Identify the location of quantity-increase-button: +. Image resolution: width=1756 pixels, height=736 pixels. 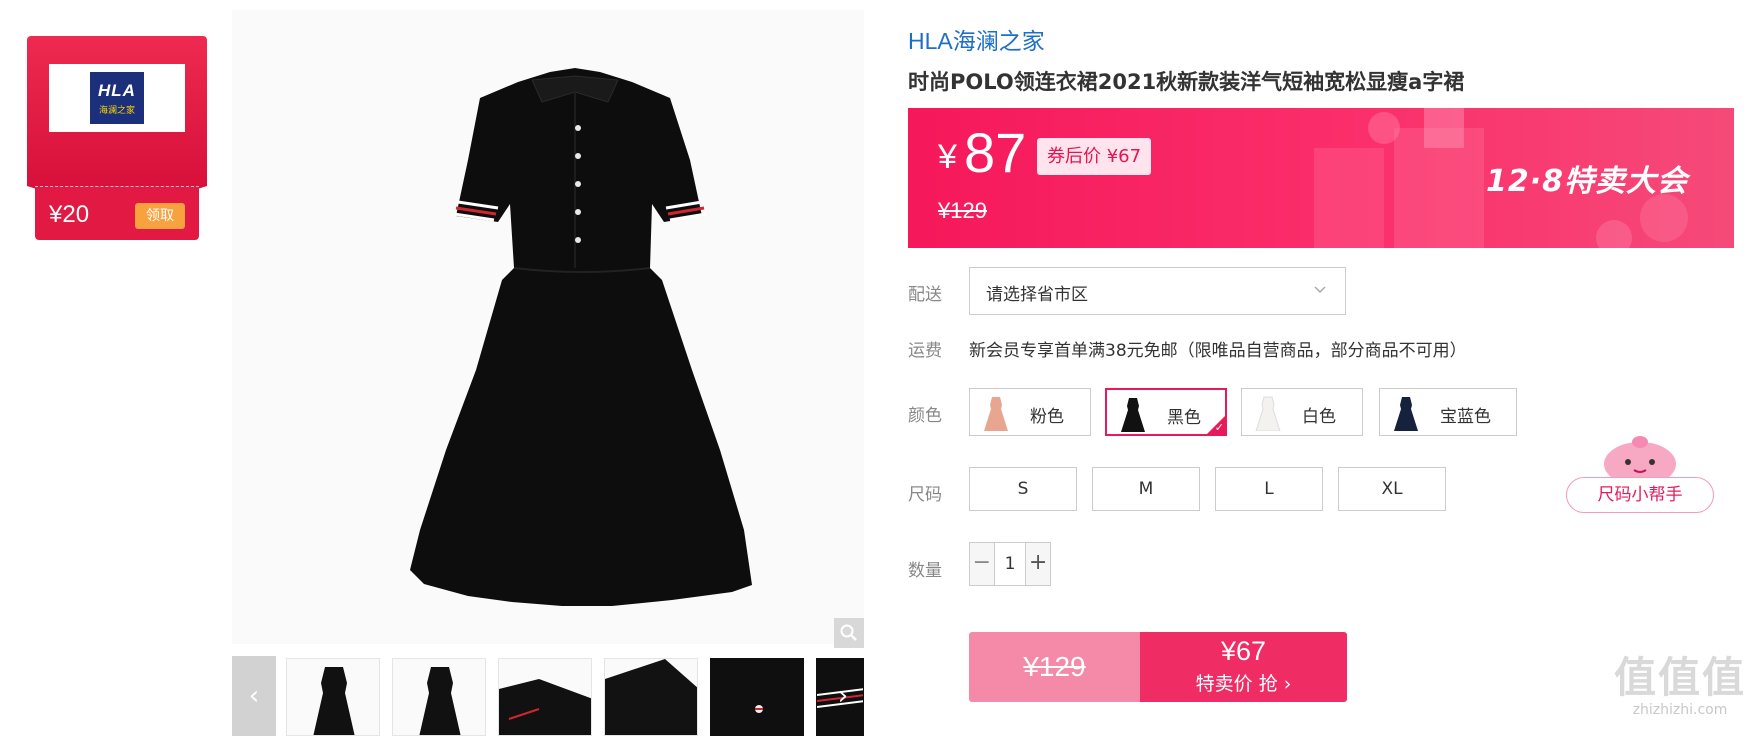
(1038, 564).